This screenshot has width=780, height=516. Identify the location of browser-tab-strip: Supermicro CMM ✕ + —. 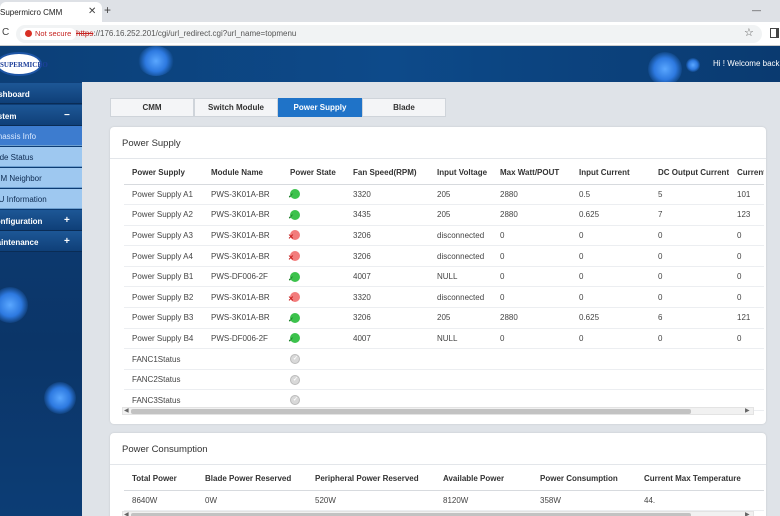
(390, 11).